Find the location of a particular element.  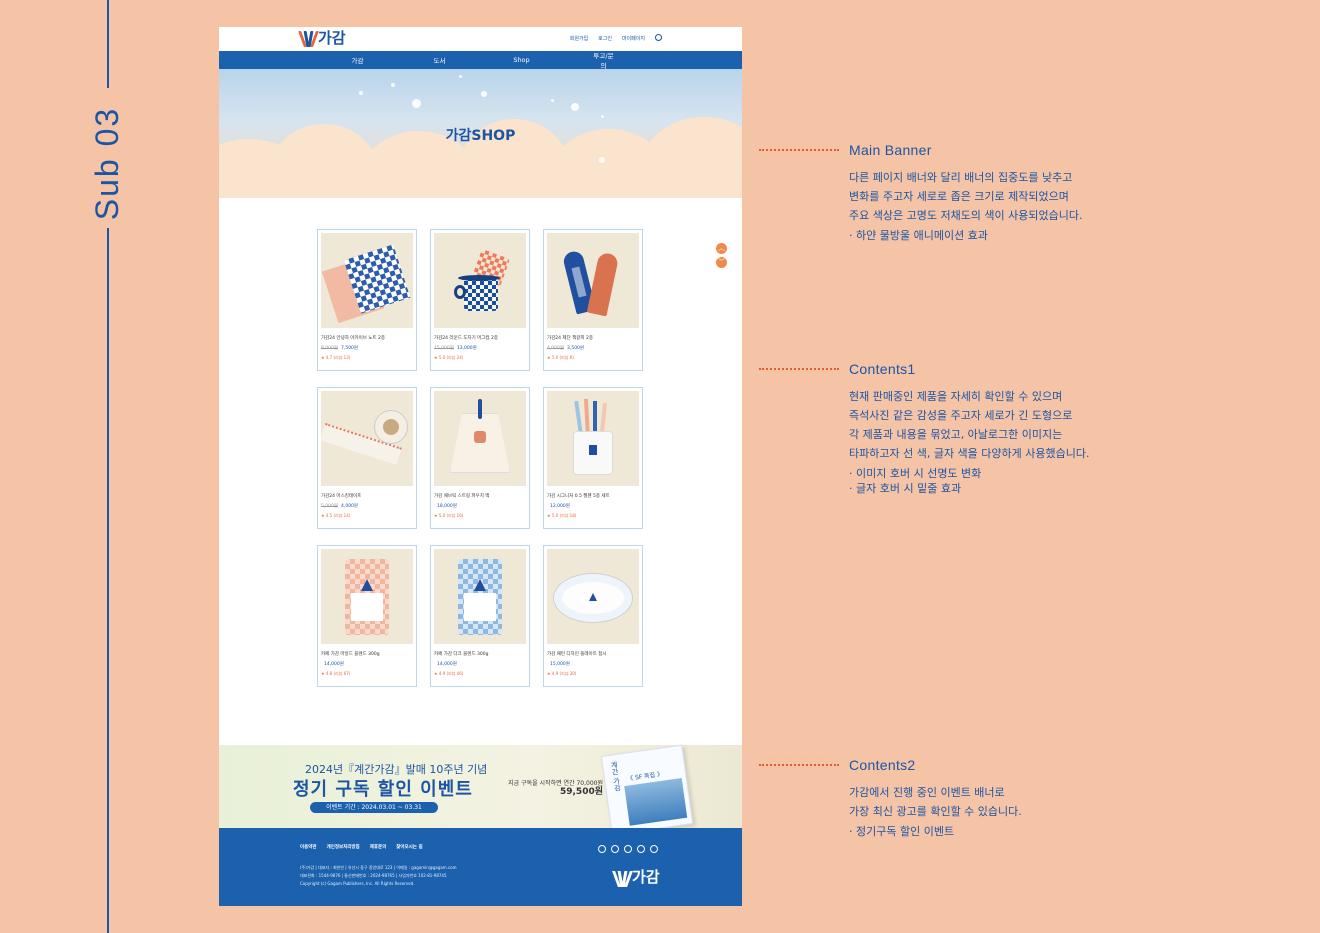

util-signup-link: 회원가입 is located at coordinates (579, 38).